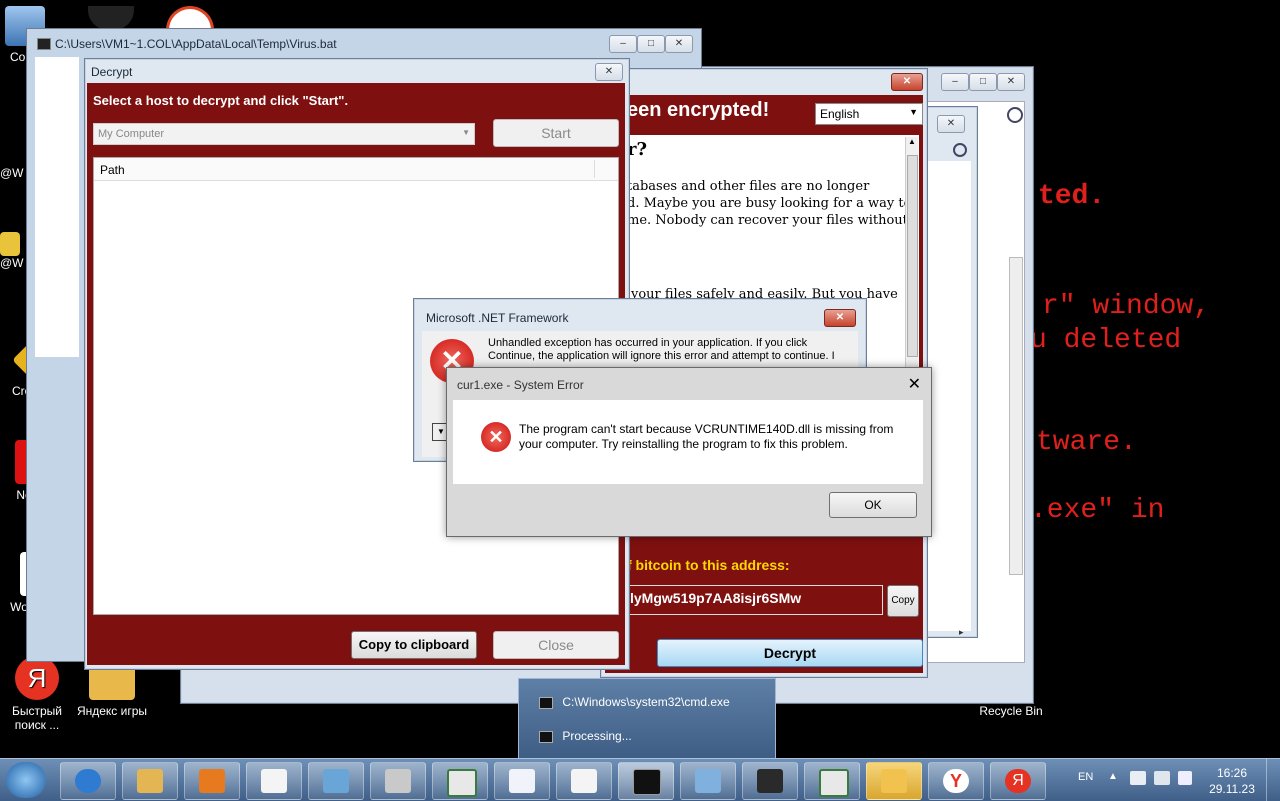 The height and width of the screenshot is (801, 1280). I want to click on taskbar-item-media, so click(212, 781).